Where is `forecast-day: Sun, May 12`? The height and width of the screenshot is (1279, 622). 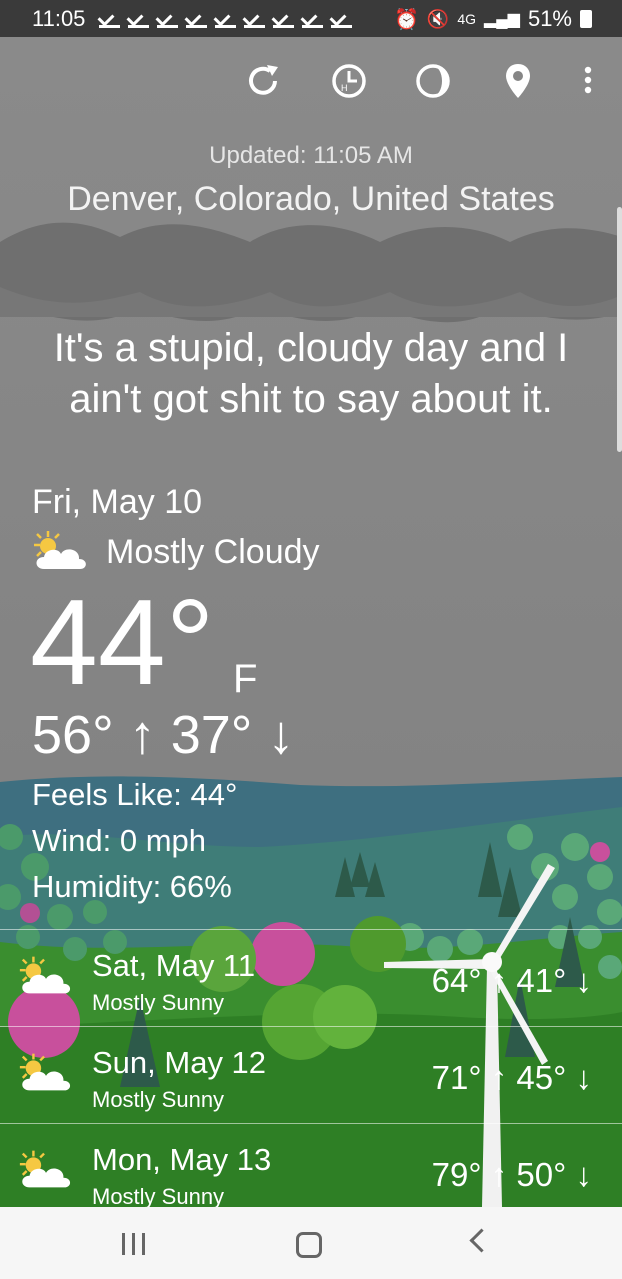
forecast-day: Sun, May 12 is located at coordinates (179, 1062).